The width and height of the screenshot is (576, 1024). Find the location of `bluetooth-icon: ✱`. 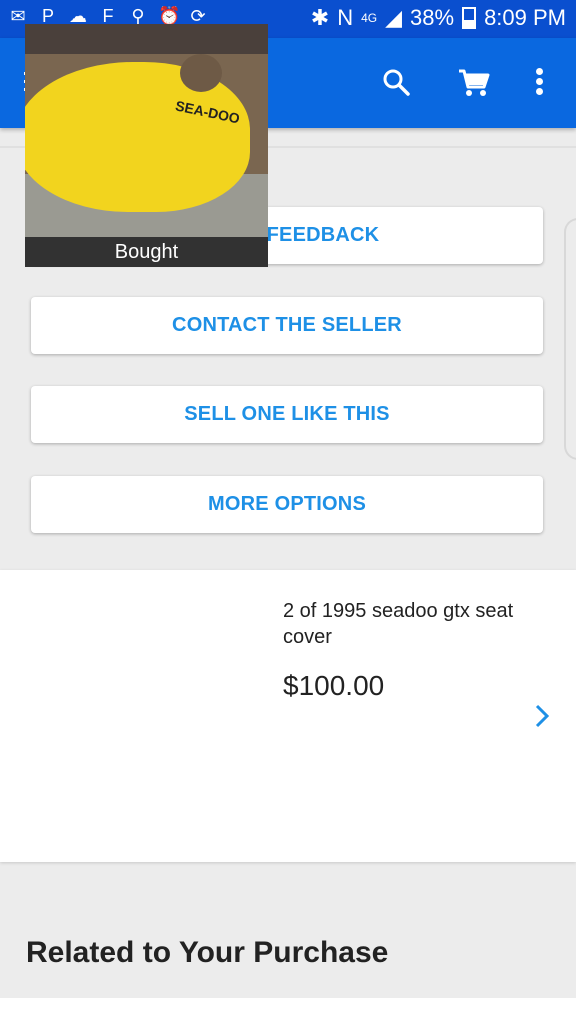

bluetooth-icon: ✱ is located at coordinates (320, 17).